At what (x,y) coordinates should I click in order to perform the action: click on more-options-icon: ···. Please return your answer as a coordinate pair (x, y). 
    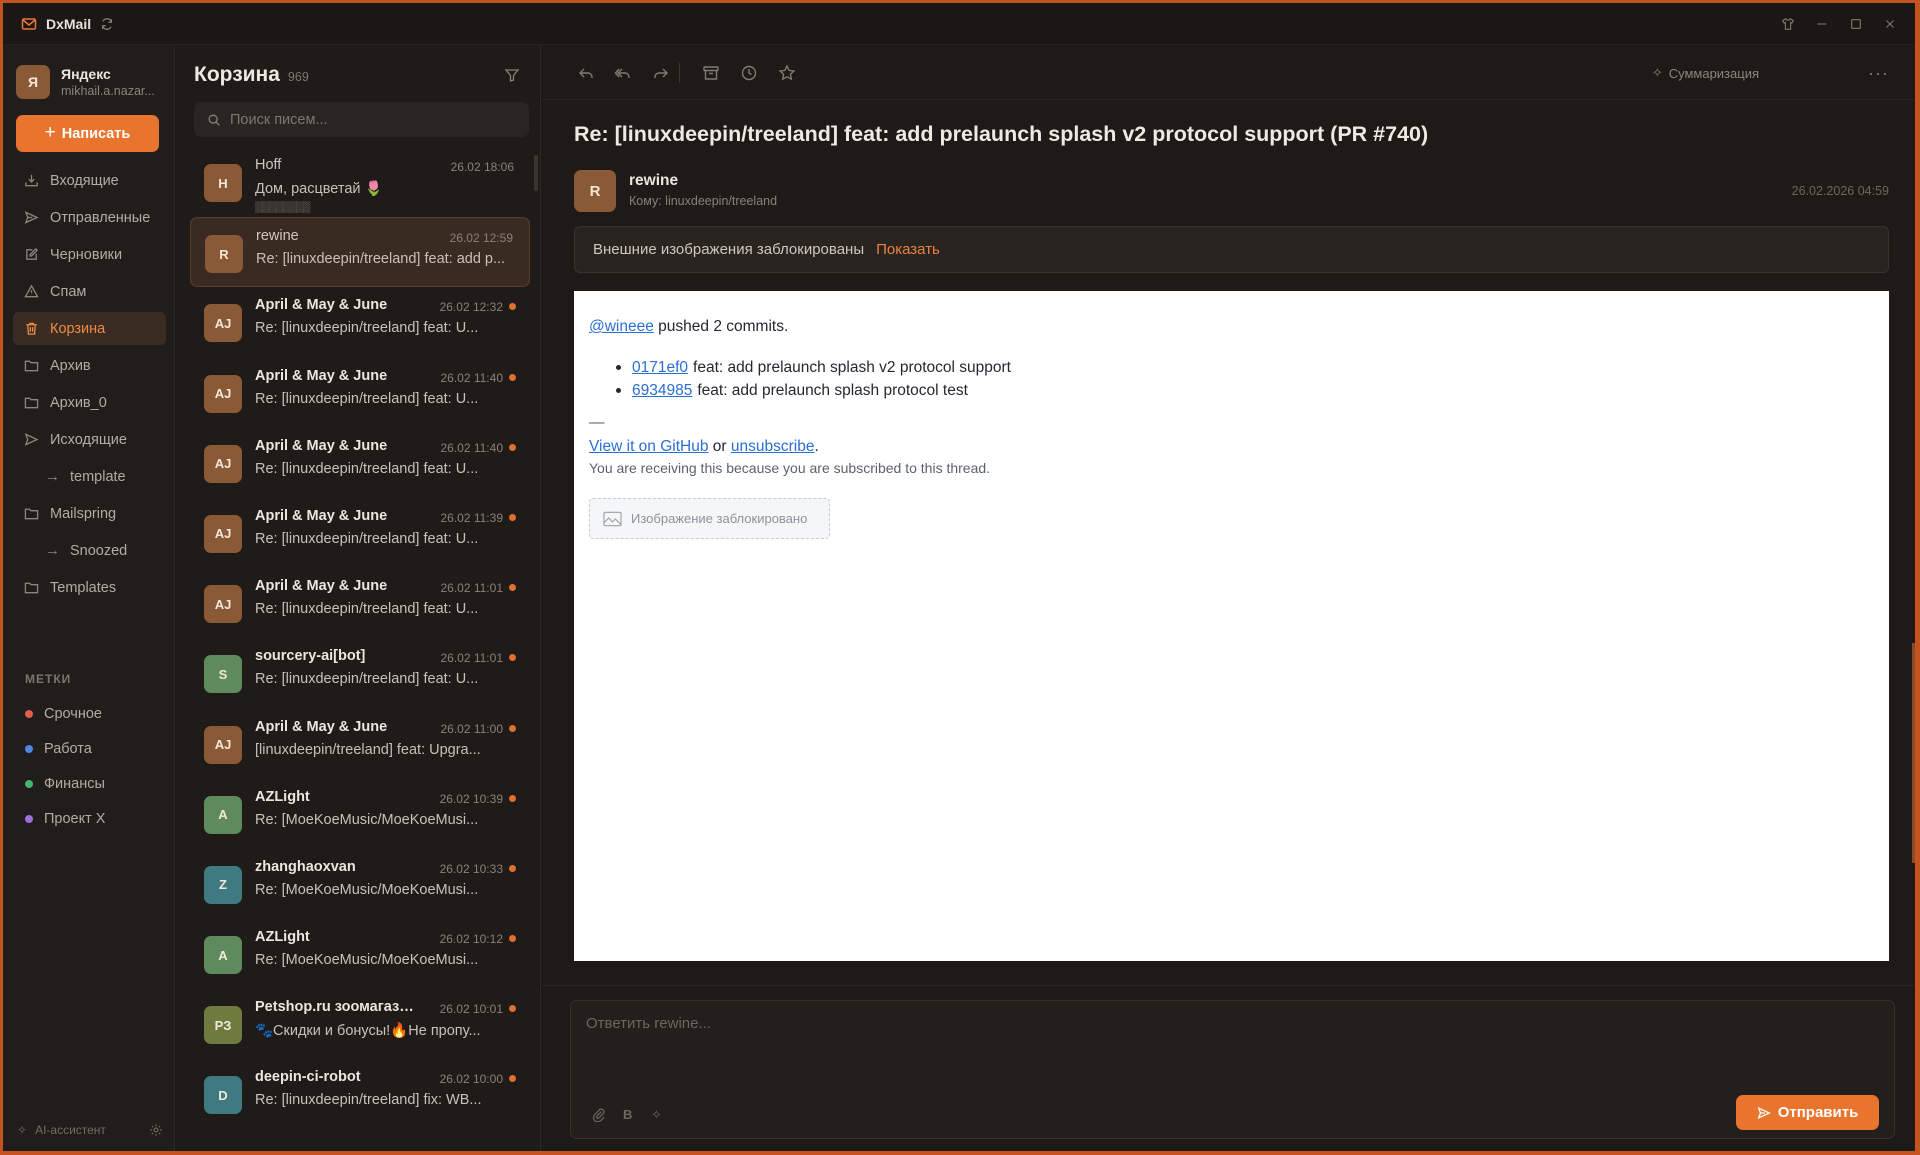
    Looking at the image, I should click on (1878, 73).